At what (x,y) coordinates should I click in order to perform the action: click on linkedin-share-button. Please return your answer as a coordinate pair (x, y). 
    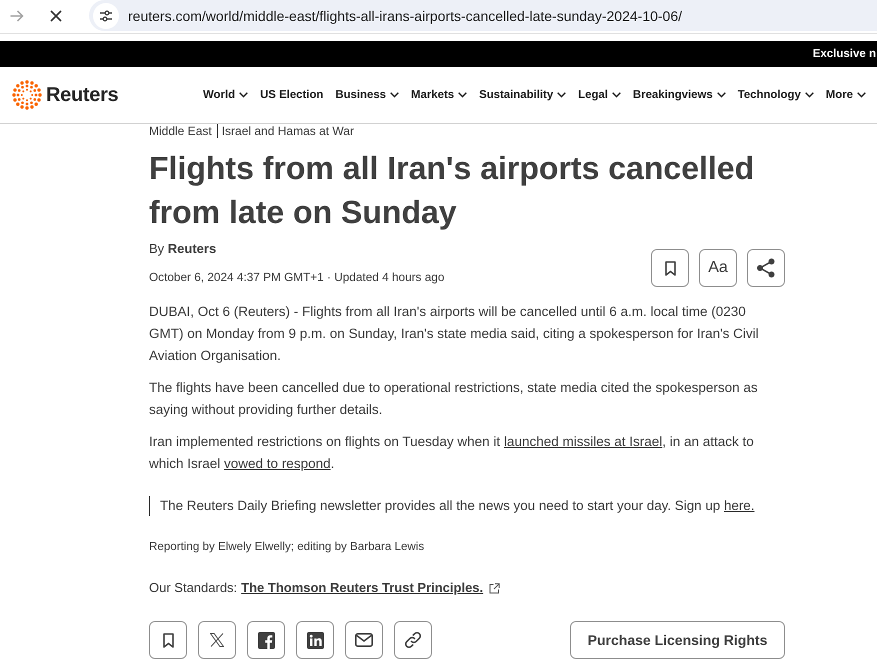
    Looking at the image, I should click on (315, 640).